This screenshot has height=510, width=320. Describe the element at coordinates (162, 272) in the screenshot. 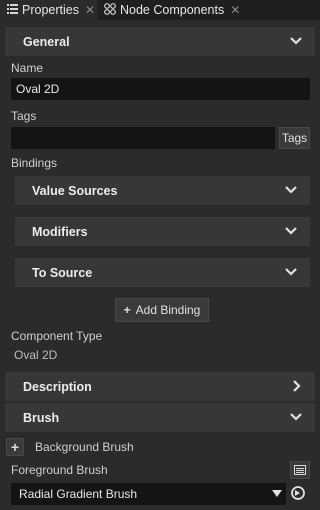

I see `section-to-source: To Source` at that location.